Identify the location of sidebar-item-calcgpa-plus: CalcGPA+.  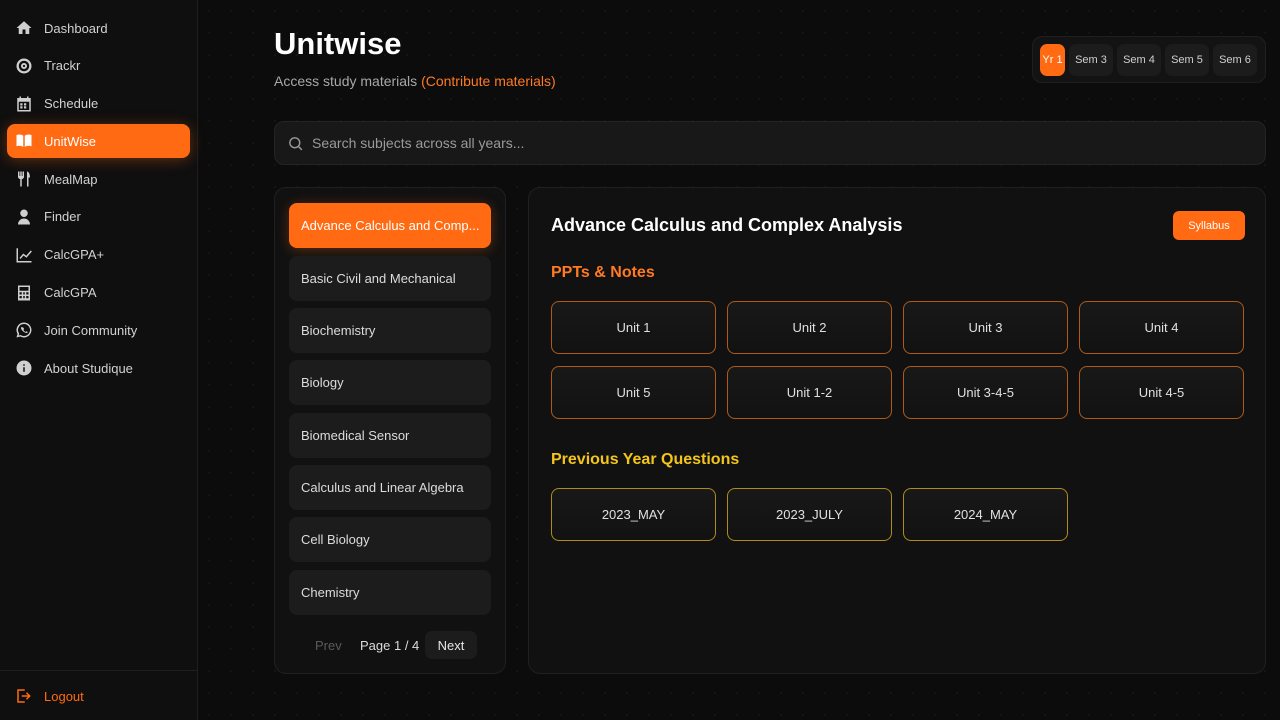
(98, 255).